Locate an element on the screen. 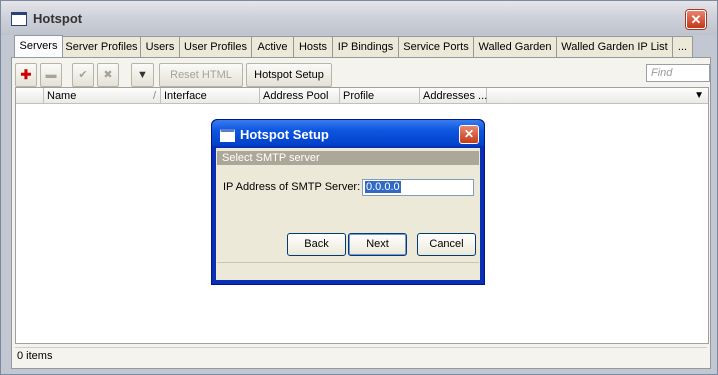 This screenshot has width=718, height=375. column-header-name: Name / is located at coordinates (102, 96).